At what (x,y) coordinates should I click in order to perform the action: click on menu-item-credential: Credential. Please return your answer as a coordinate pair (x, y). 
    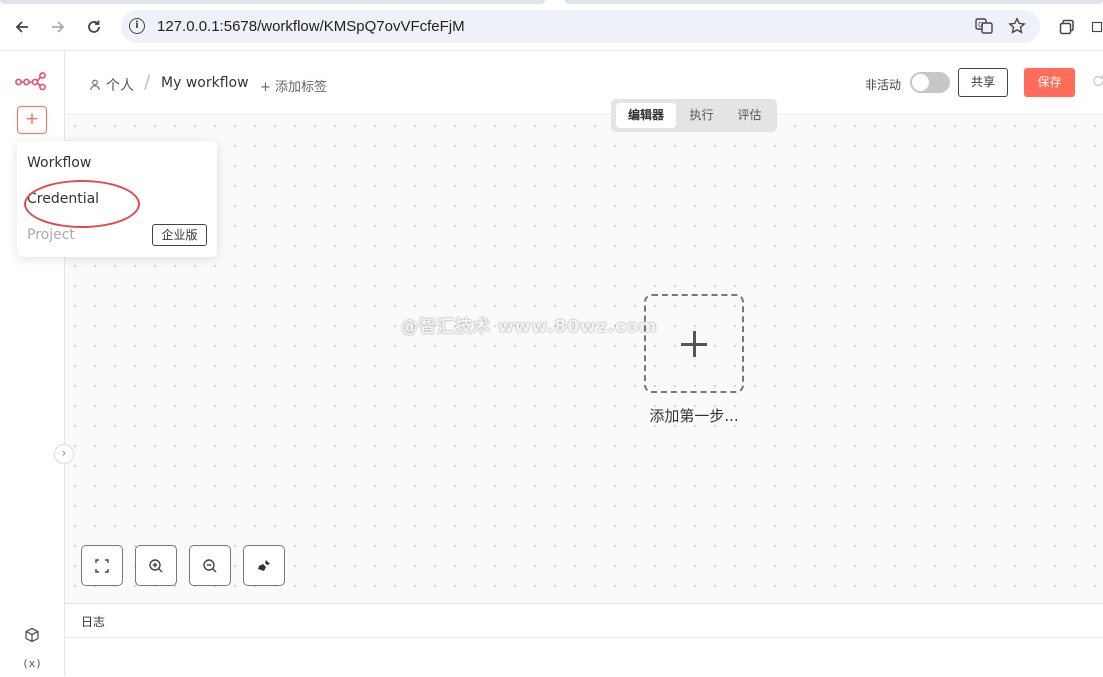
    Looking at the image, I should click on (63, 199).